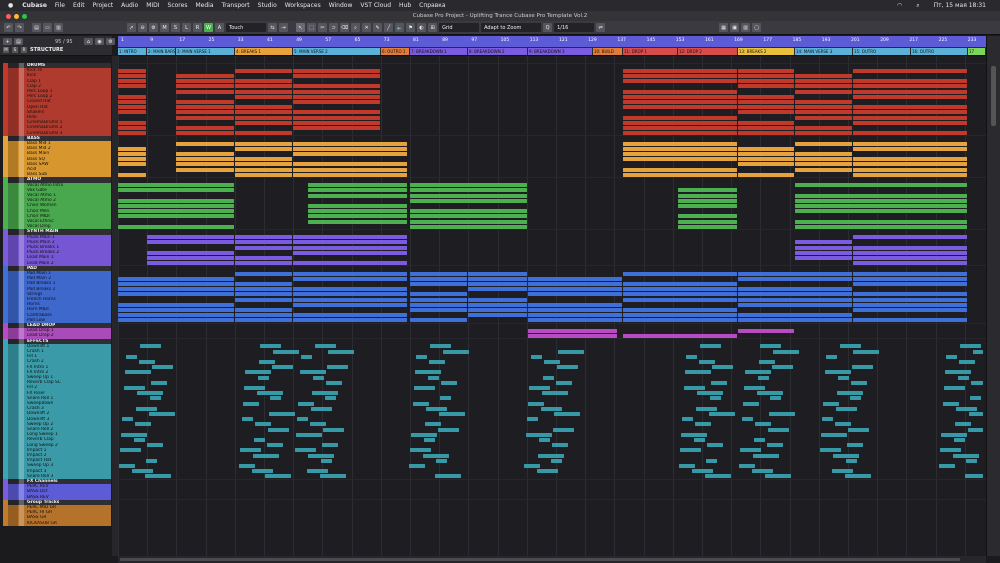 The height and width of the screenshot is (563, 1000). I want to click on menu-item-project: Project, so click(103, 5).